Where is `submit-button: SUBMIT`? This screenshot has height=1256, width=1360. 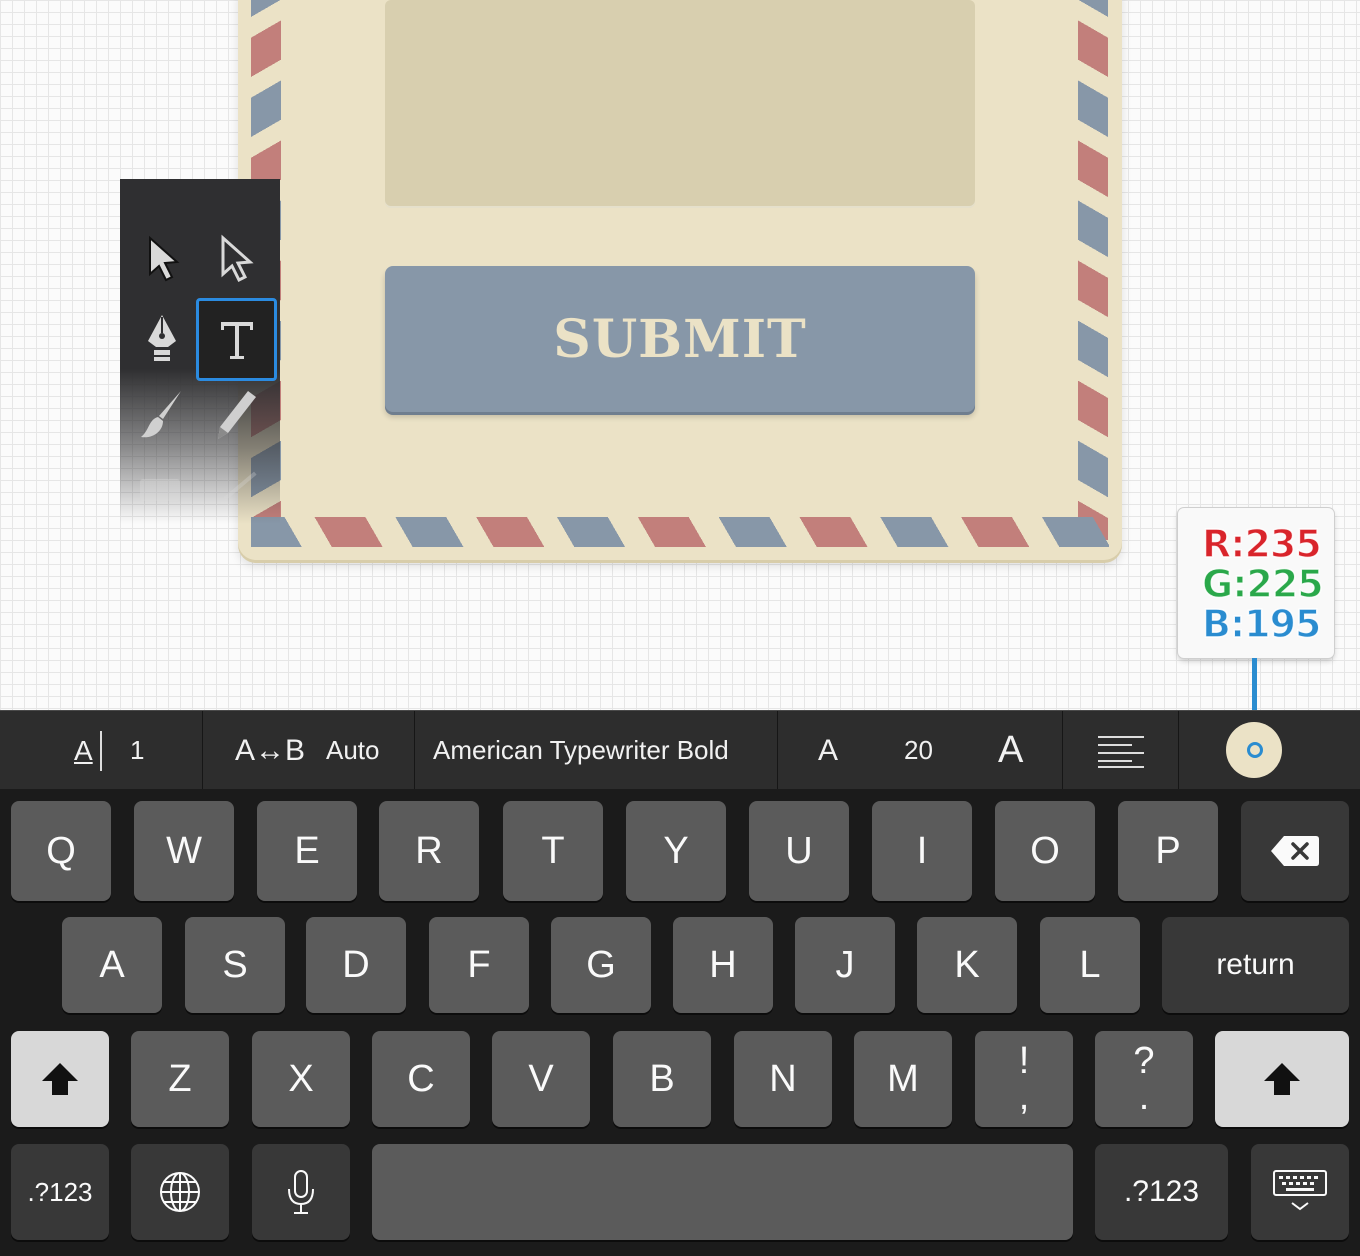
submit-button: SUBMIT is located at coordinates (680, 339).